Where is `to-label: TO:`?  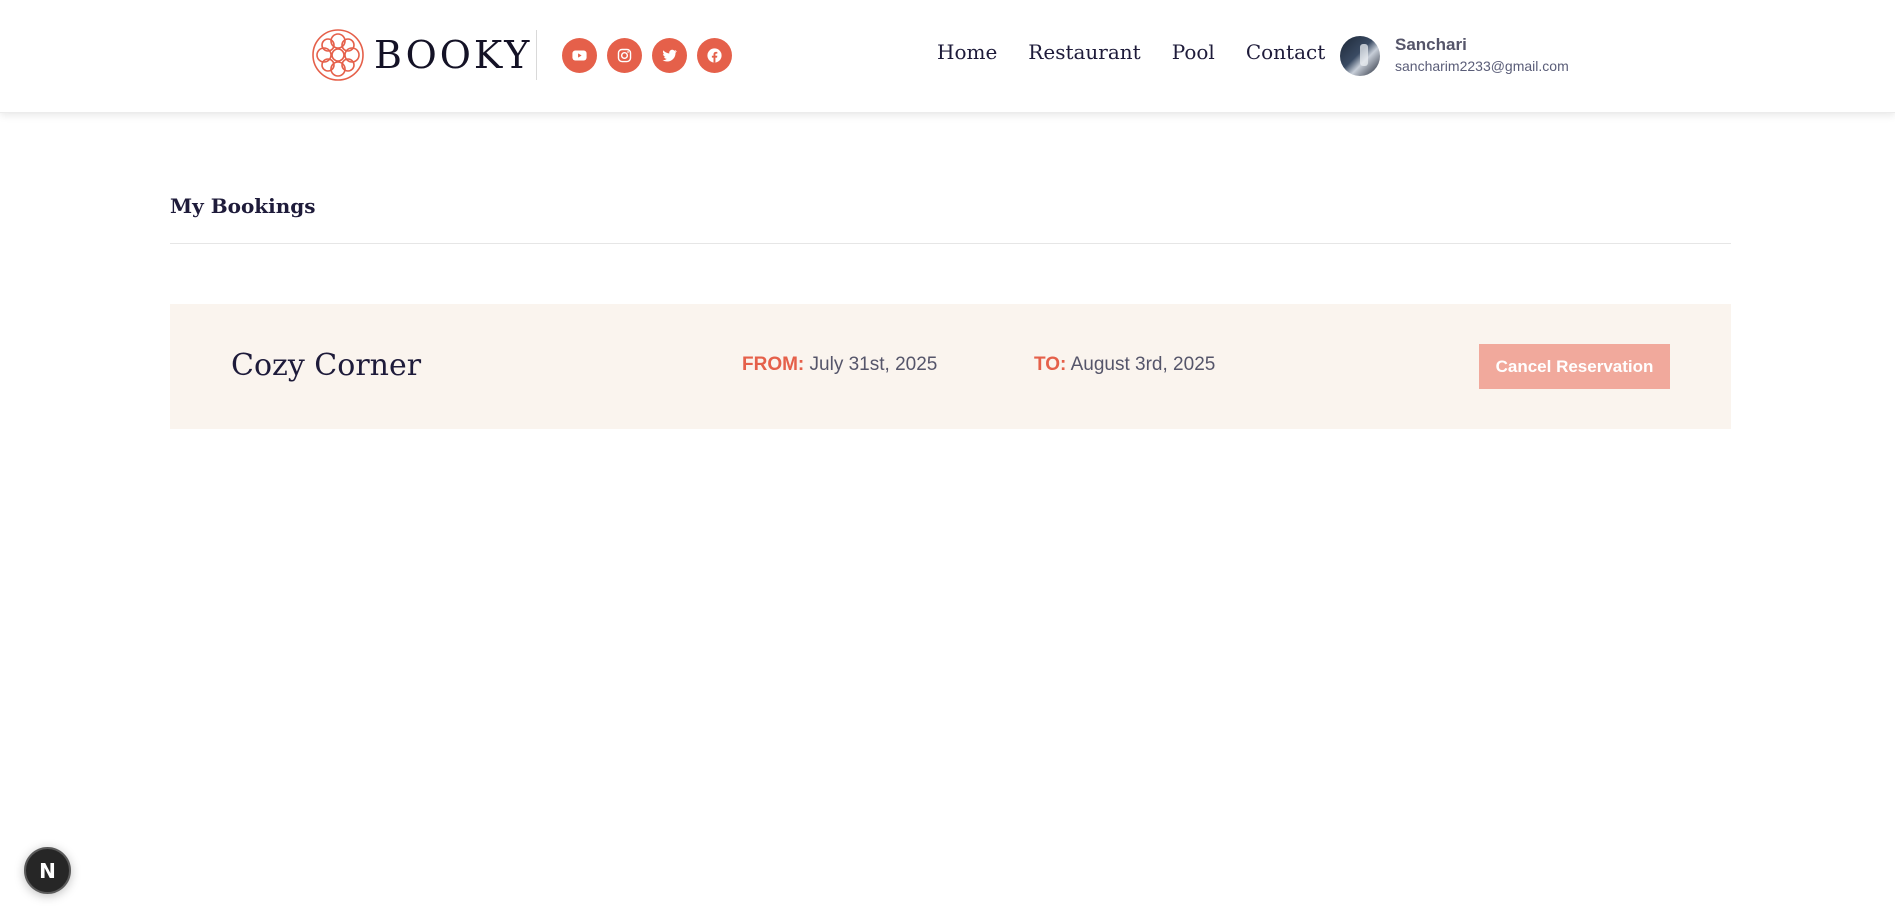
to-label: TO: is located at coordinates (1050, 364).